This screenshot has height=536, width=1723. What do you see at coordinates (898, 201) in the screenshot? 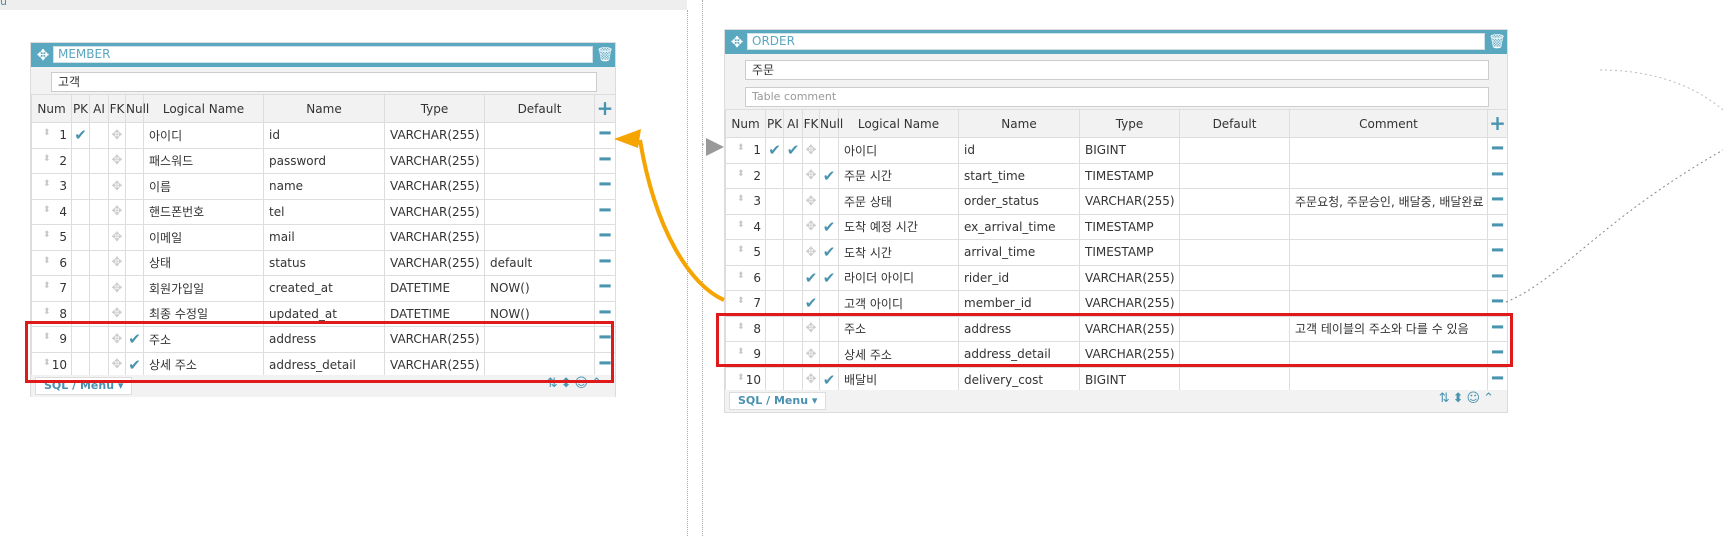
I see `logical-name-cell: 주문 상태` at bounding box center [898, 201].